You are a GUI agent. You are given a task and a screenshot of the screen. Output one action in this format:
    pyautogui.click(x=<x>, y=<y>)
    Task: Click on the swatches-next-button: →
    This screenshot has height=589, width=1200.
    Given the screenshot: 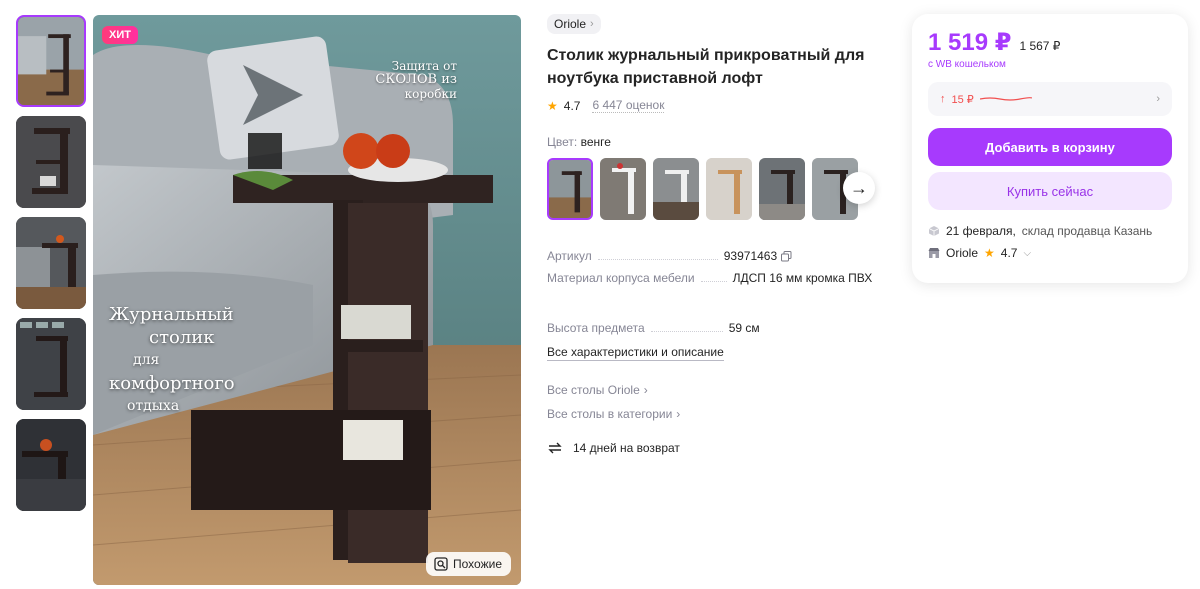 What is the action you would take?
    pyautogui.click(x=859, y=188)
    